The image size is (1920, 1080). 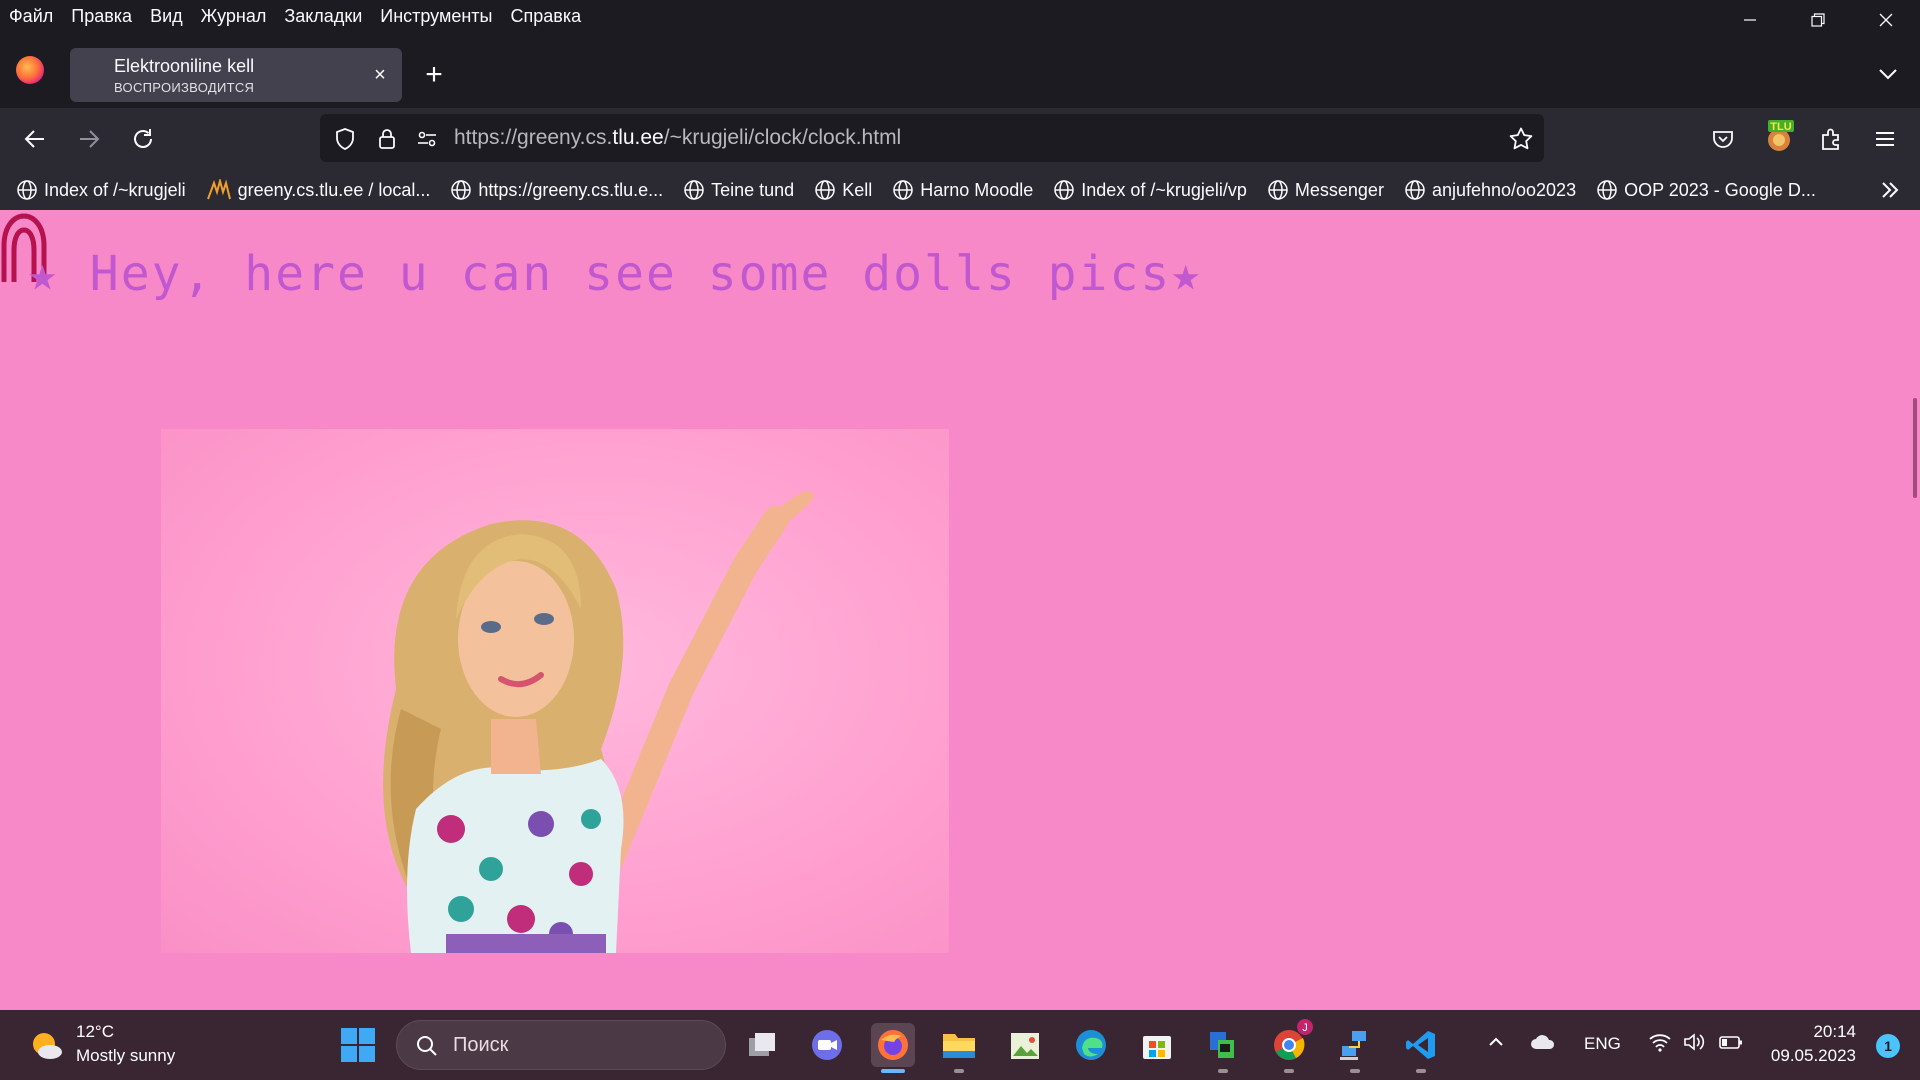 What do you see at coordinates (546, 16) in the screenshot?
I see `menu-help: Справка` at bounding box center [546, 16].